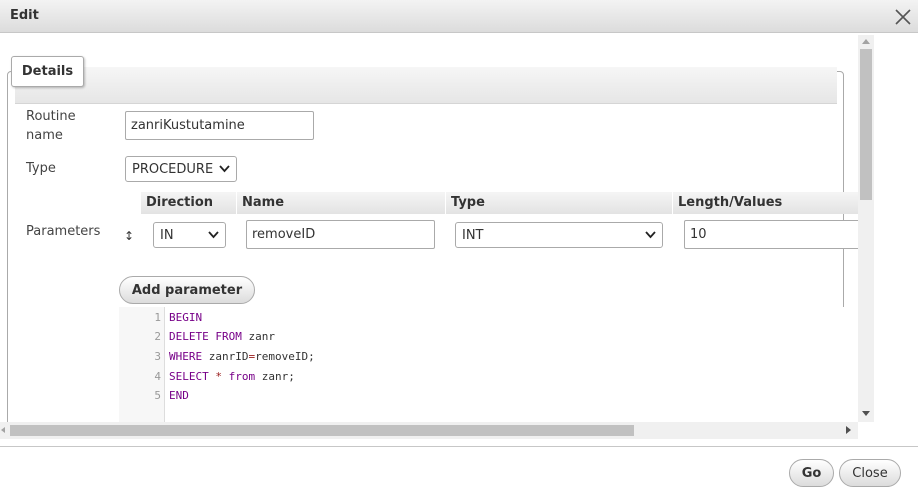 The width and height of the screenshot is (918, 501). Describe the element at coordinates (157, 376) in the screenshot. I see `line-number: 4` at that location.